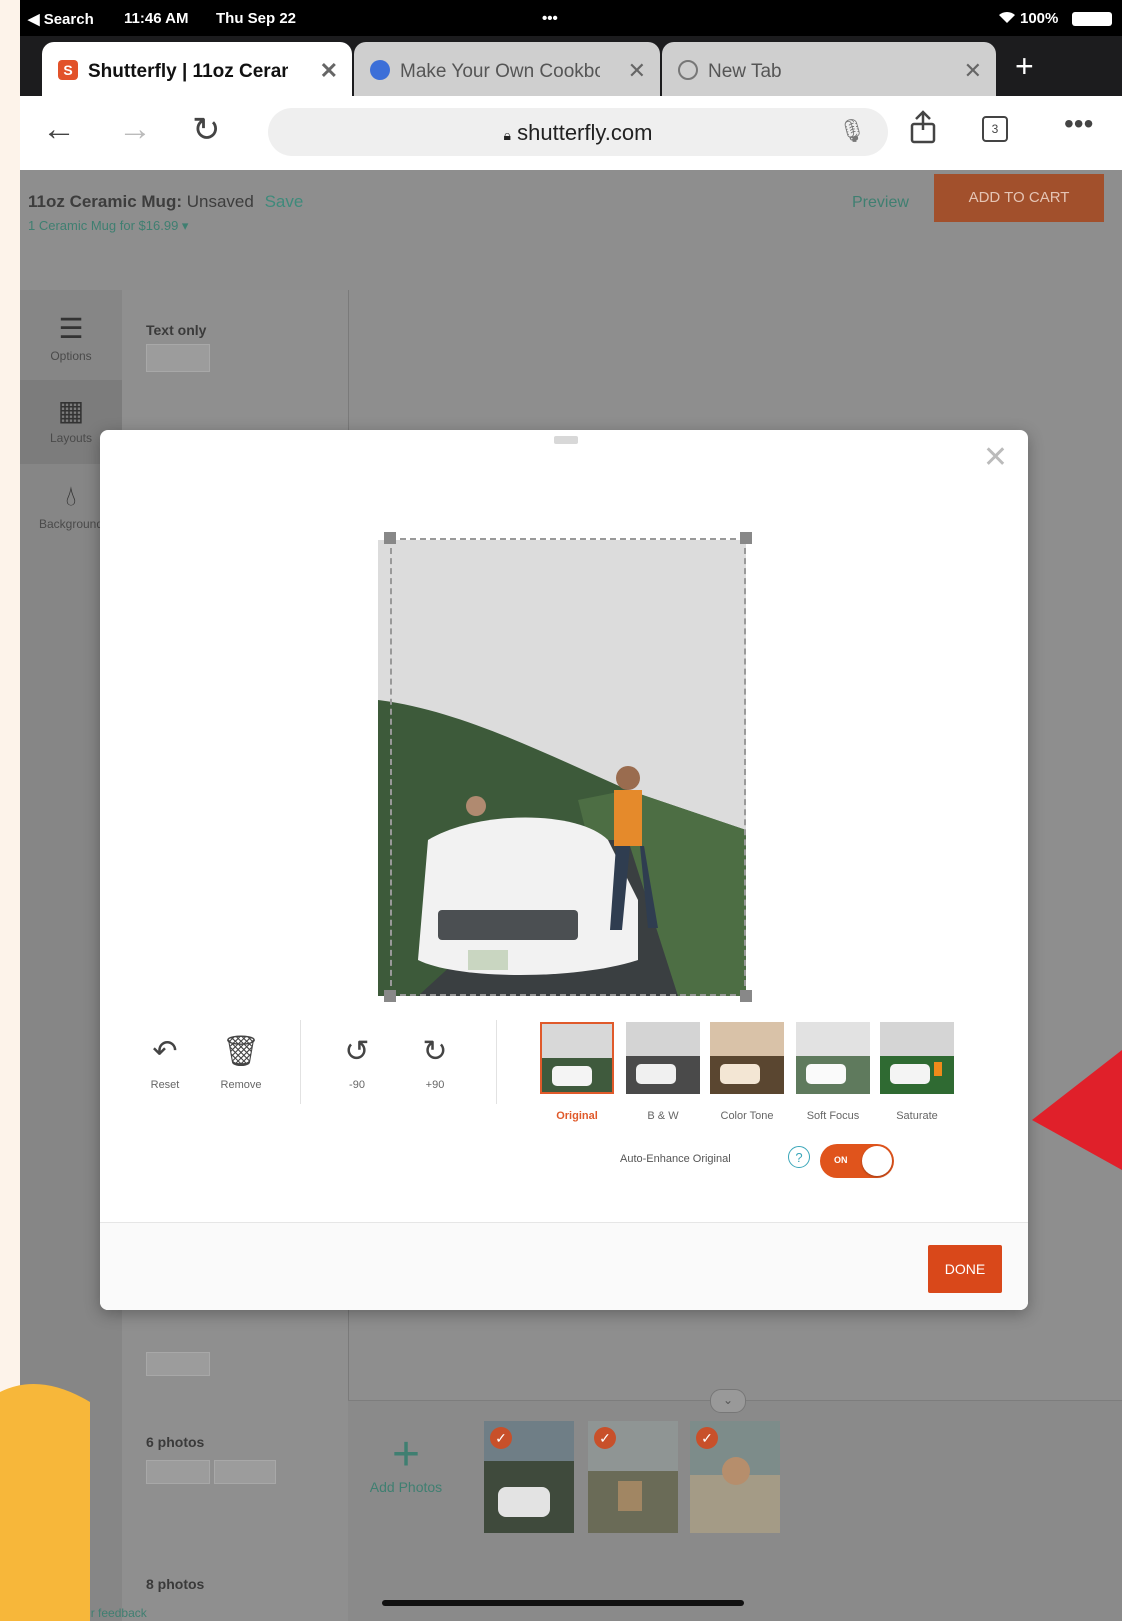 The image size is (1122, 1621). What do you see at coordinates (995, 129) in the screenshot?
I see `tab-count-icon: 3` at bounding box center [995, 129].